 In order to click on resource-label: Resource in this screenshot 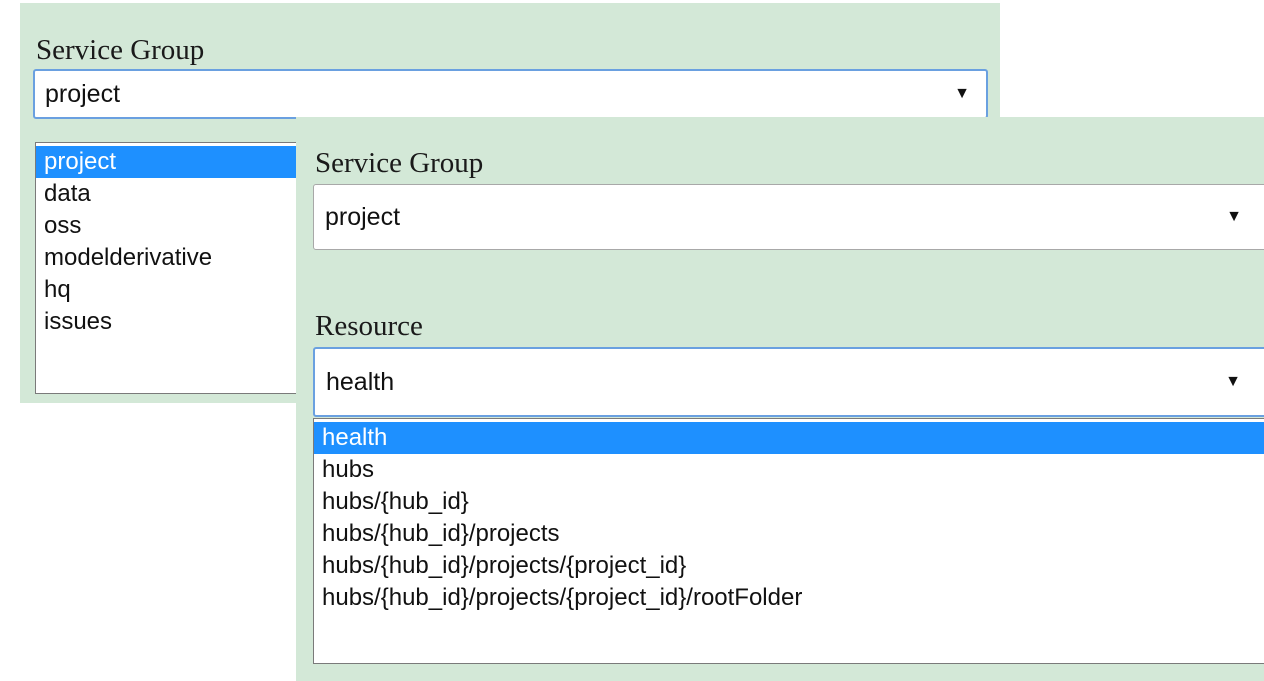, I will do `click(369, 326)`.